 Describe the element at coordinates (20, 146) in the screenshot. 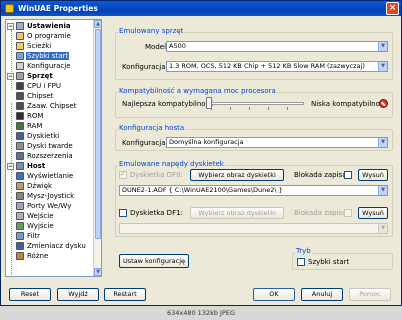

I see `harddisk-icon` at that location.